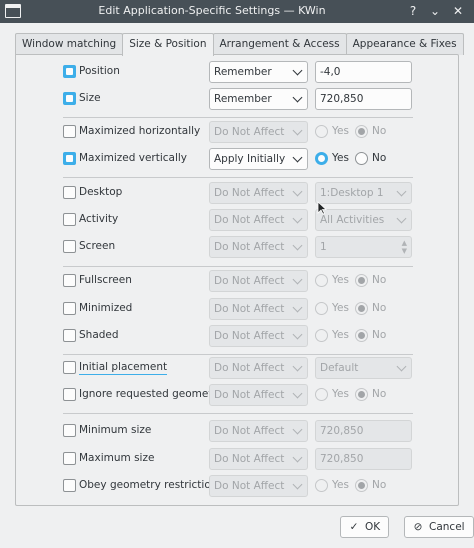  I want to click on desktop-policy-combo: Do Not Affect, so click(258, 193).